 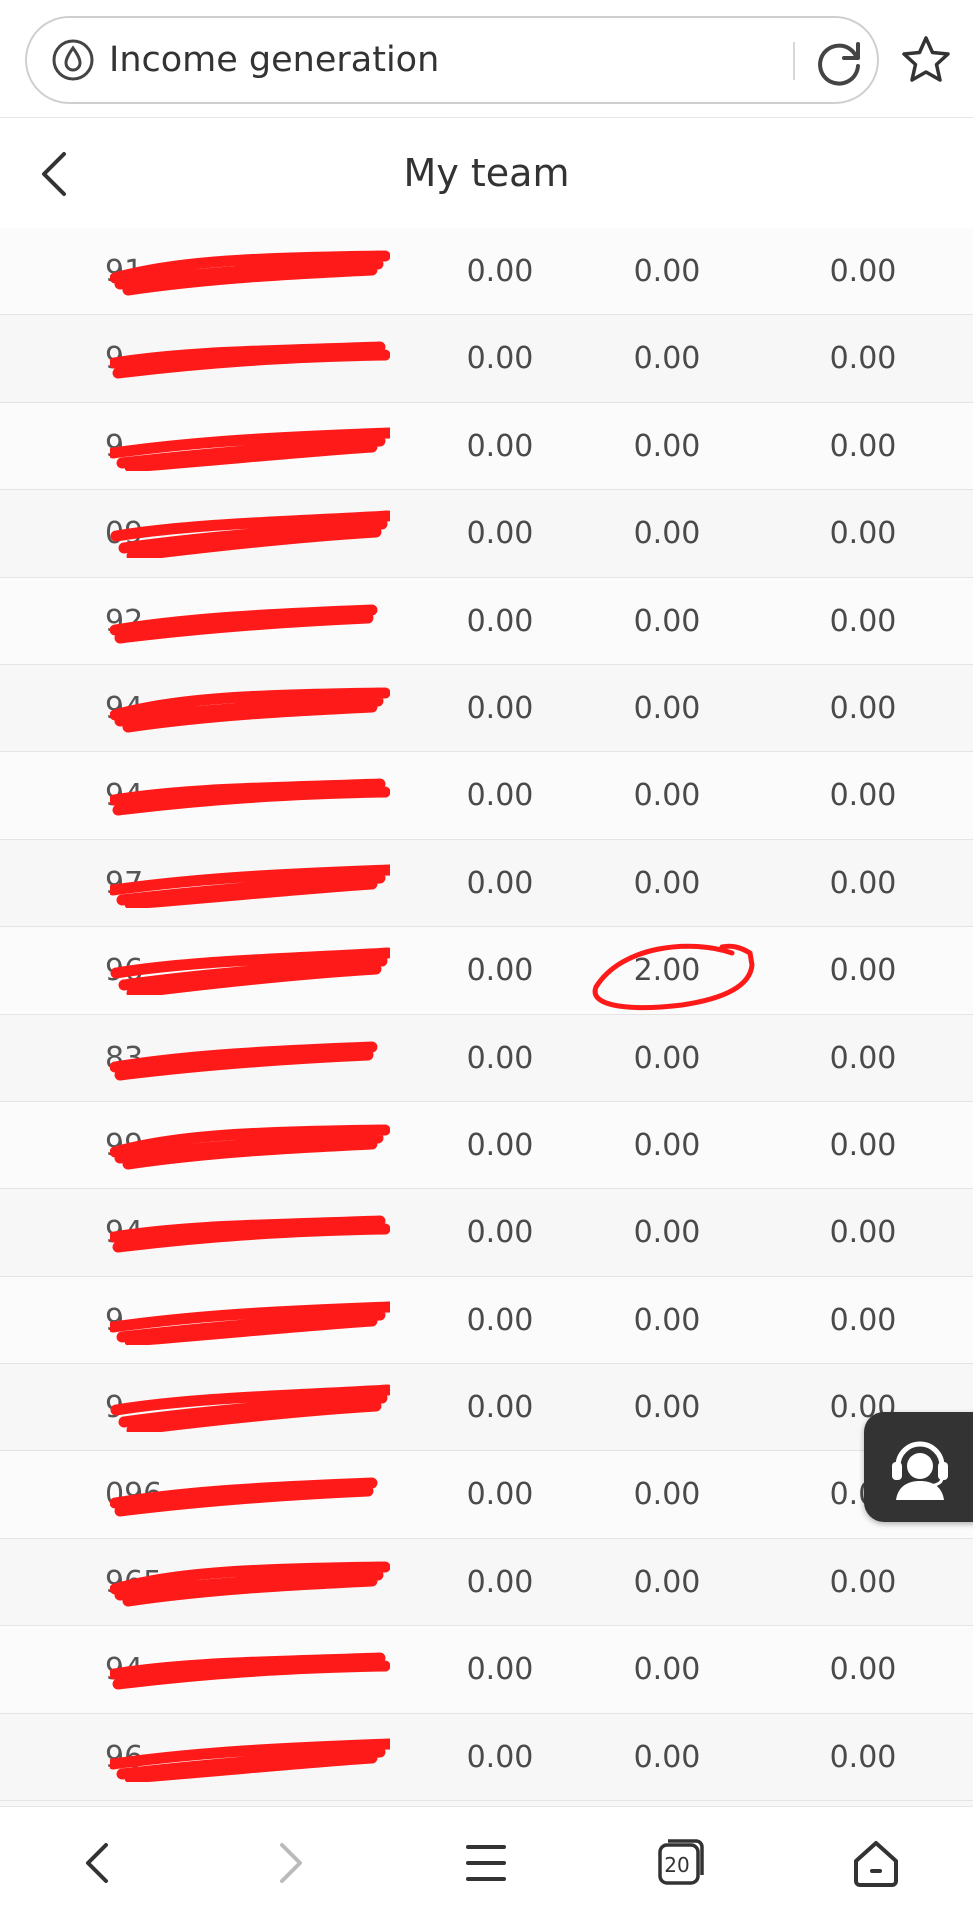 I want to click on chevron-right-icon, so click(x=290, y=1863).